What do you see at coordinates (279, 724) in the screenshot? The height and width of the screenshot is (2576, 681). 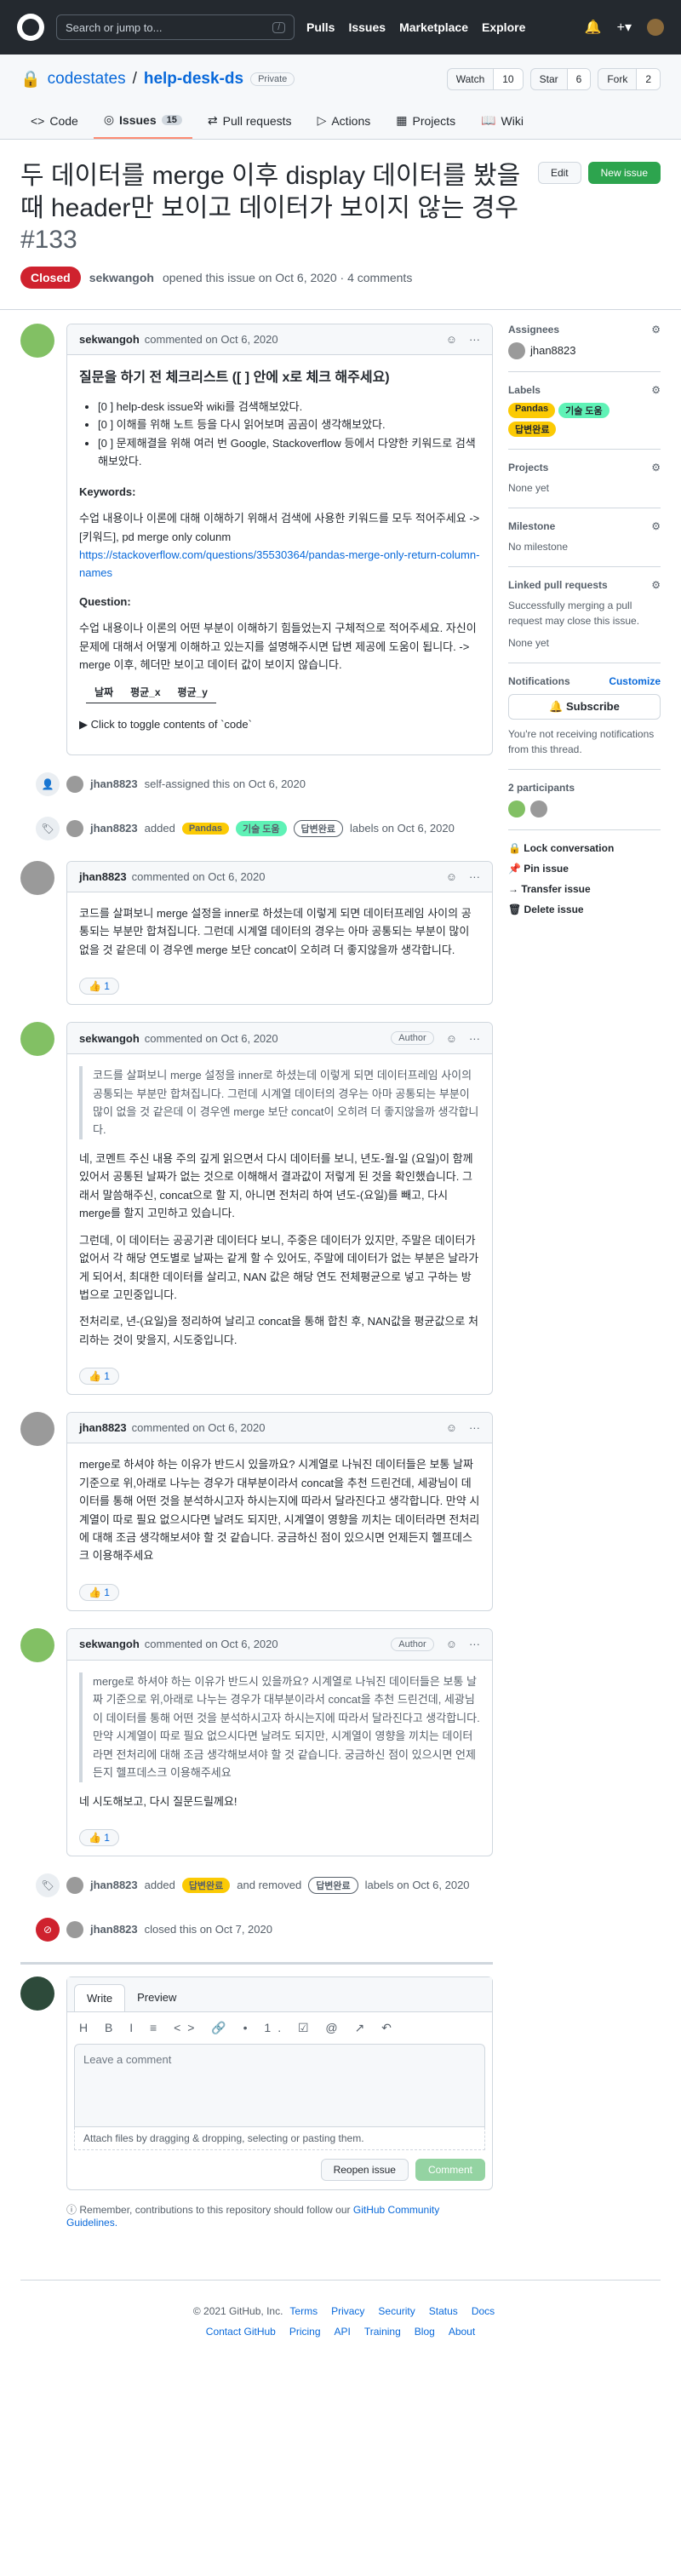 I see `code-toggle: ▶ Click to toggle contents of `code`` at bounding box center [279, 724].